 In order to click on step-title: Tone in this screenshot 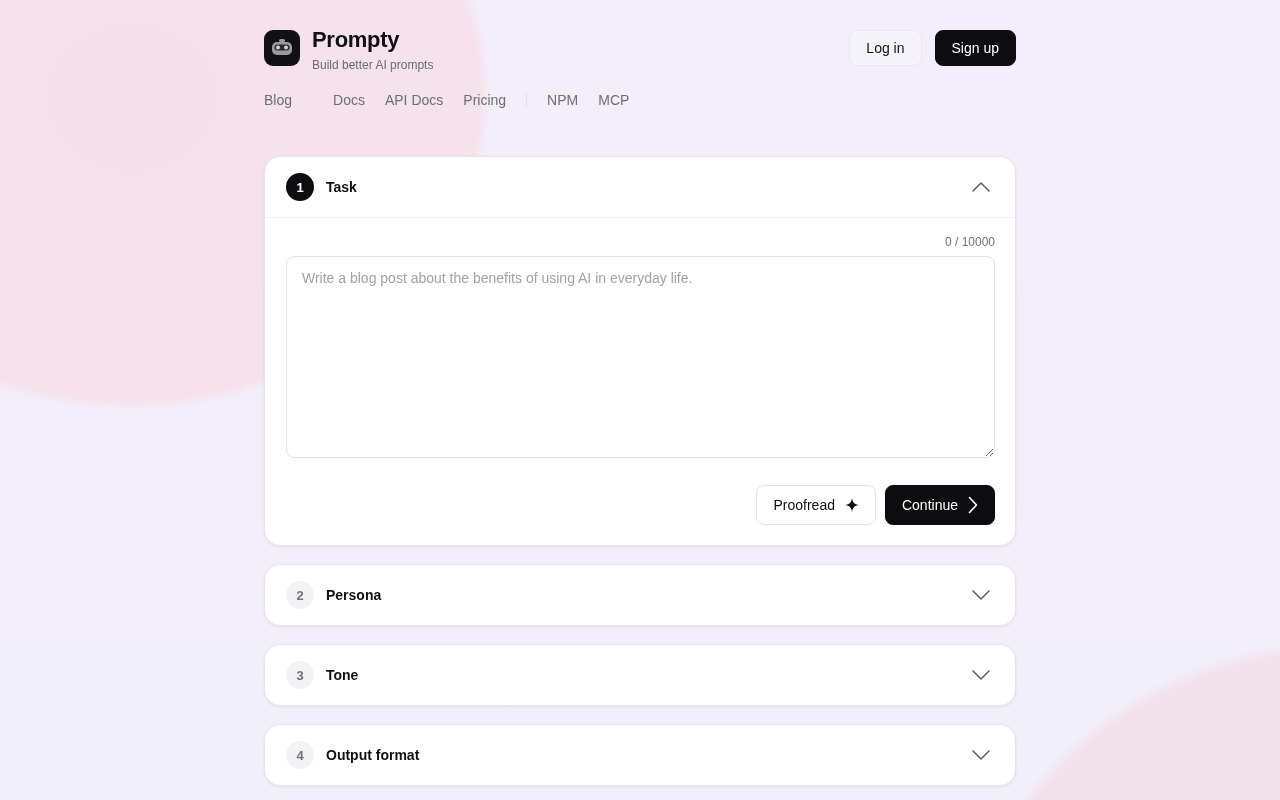, I will do `click(342, 675)`.